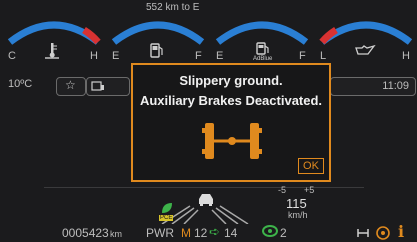  Describe the element at coordinates (363, 233) in the screenshot. I see `axle-load-icon` at that location.